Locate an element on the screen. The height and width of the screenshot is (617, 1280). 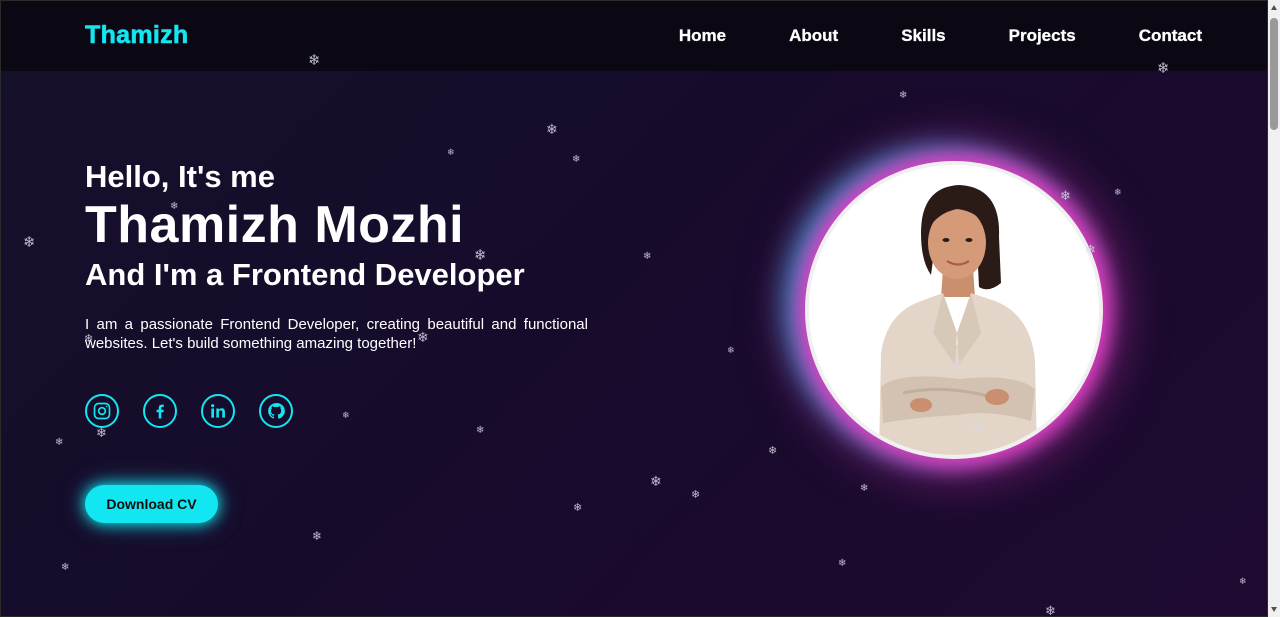
nav-link-projects: Projects is located at coordinates (1041, 36).